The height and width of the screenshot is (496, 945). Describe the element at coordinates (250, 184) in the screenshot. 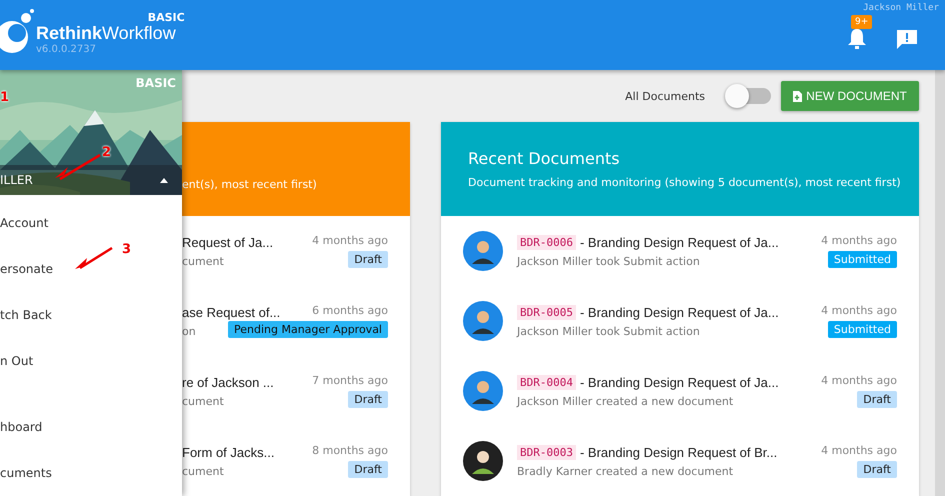

I see `card-subtitle: ent(s), most recent first)` at that location.